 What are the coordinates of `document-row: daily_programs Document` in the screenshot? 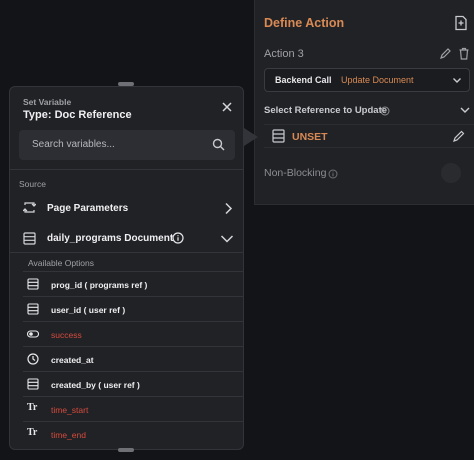 It's located at (126, 238).